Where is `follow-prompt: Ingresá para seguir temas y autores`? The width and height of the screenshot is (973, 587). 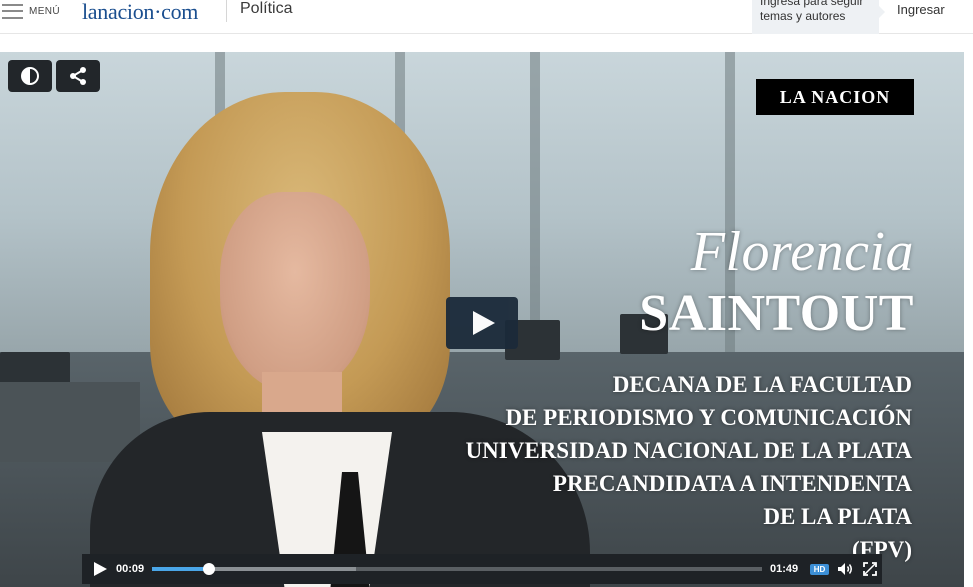 follow-prompt: Ingresá para seguir temas y autores is located at coordinates (815, 17).